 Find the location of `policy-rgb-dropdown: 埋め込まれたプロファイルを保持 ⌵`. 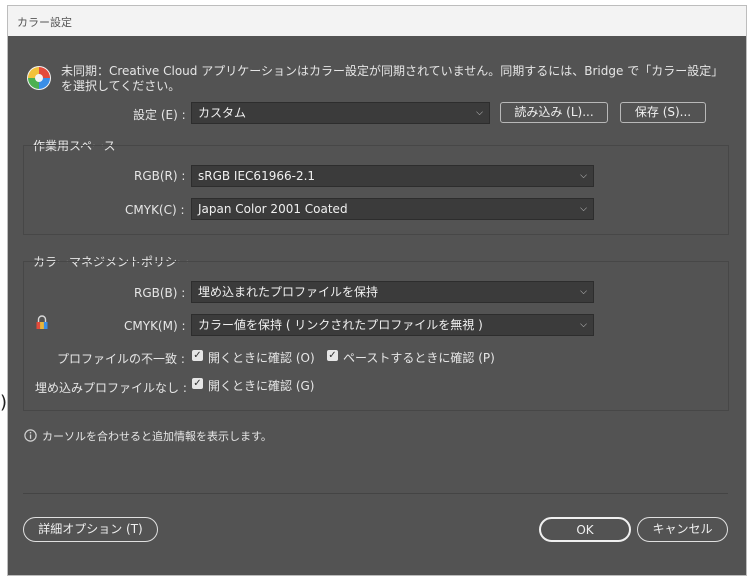

policy-rgb-dropdown: 埋め込まれたプロファイルを保持 ⌵ is located at coordinates (392, 292).